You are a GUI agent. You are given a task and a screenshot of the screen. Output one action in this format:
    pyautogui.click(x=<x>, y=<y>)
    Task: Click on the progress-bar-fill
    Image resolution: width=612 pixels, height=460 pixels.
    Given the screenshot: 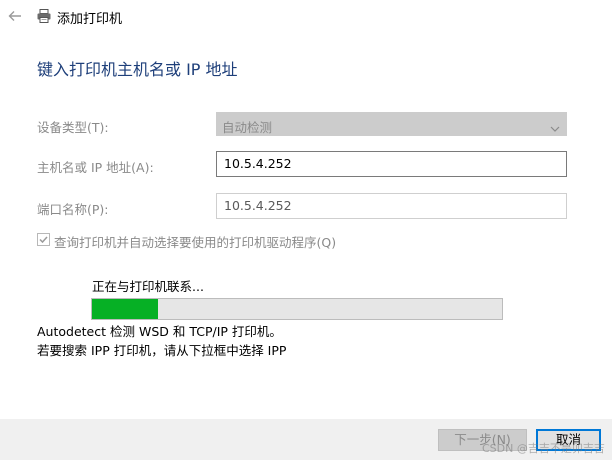 What is the action you would take?
    pyautogui.click(x=125, y=309)
    